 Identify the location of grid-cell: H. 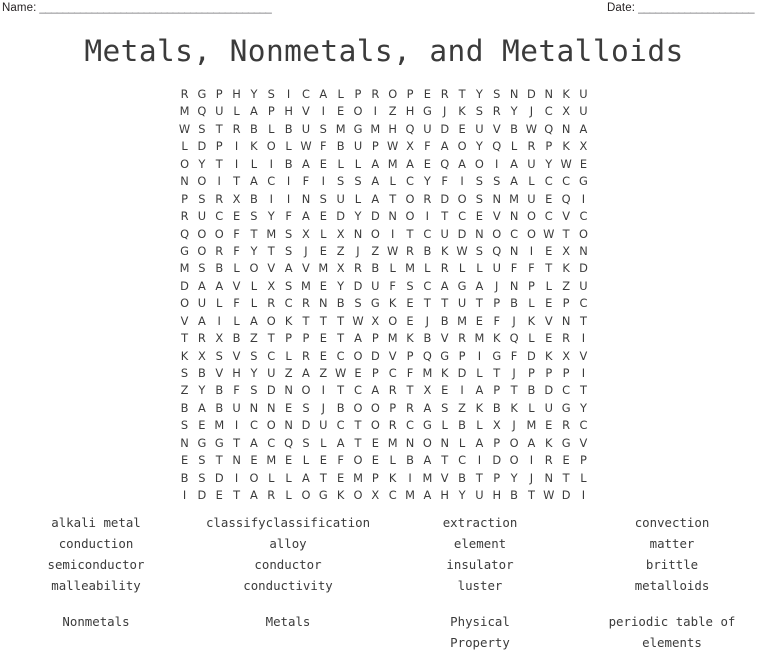
(392, 129).